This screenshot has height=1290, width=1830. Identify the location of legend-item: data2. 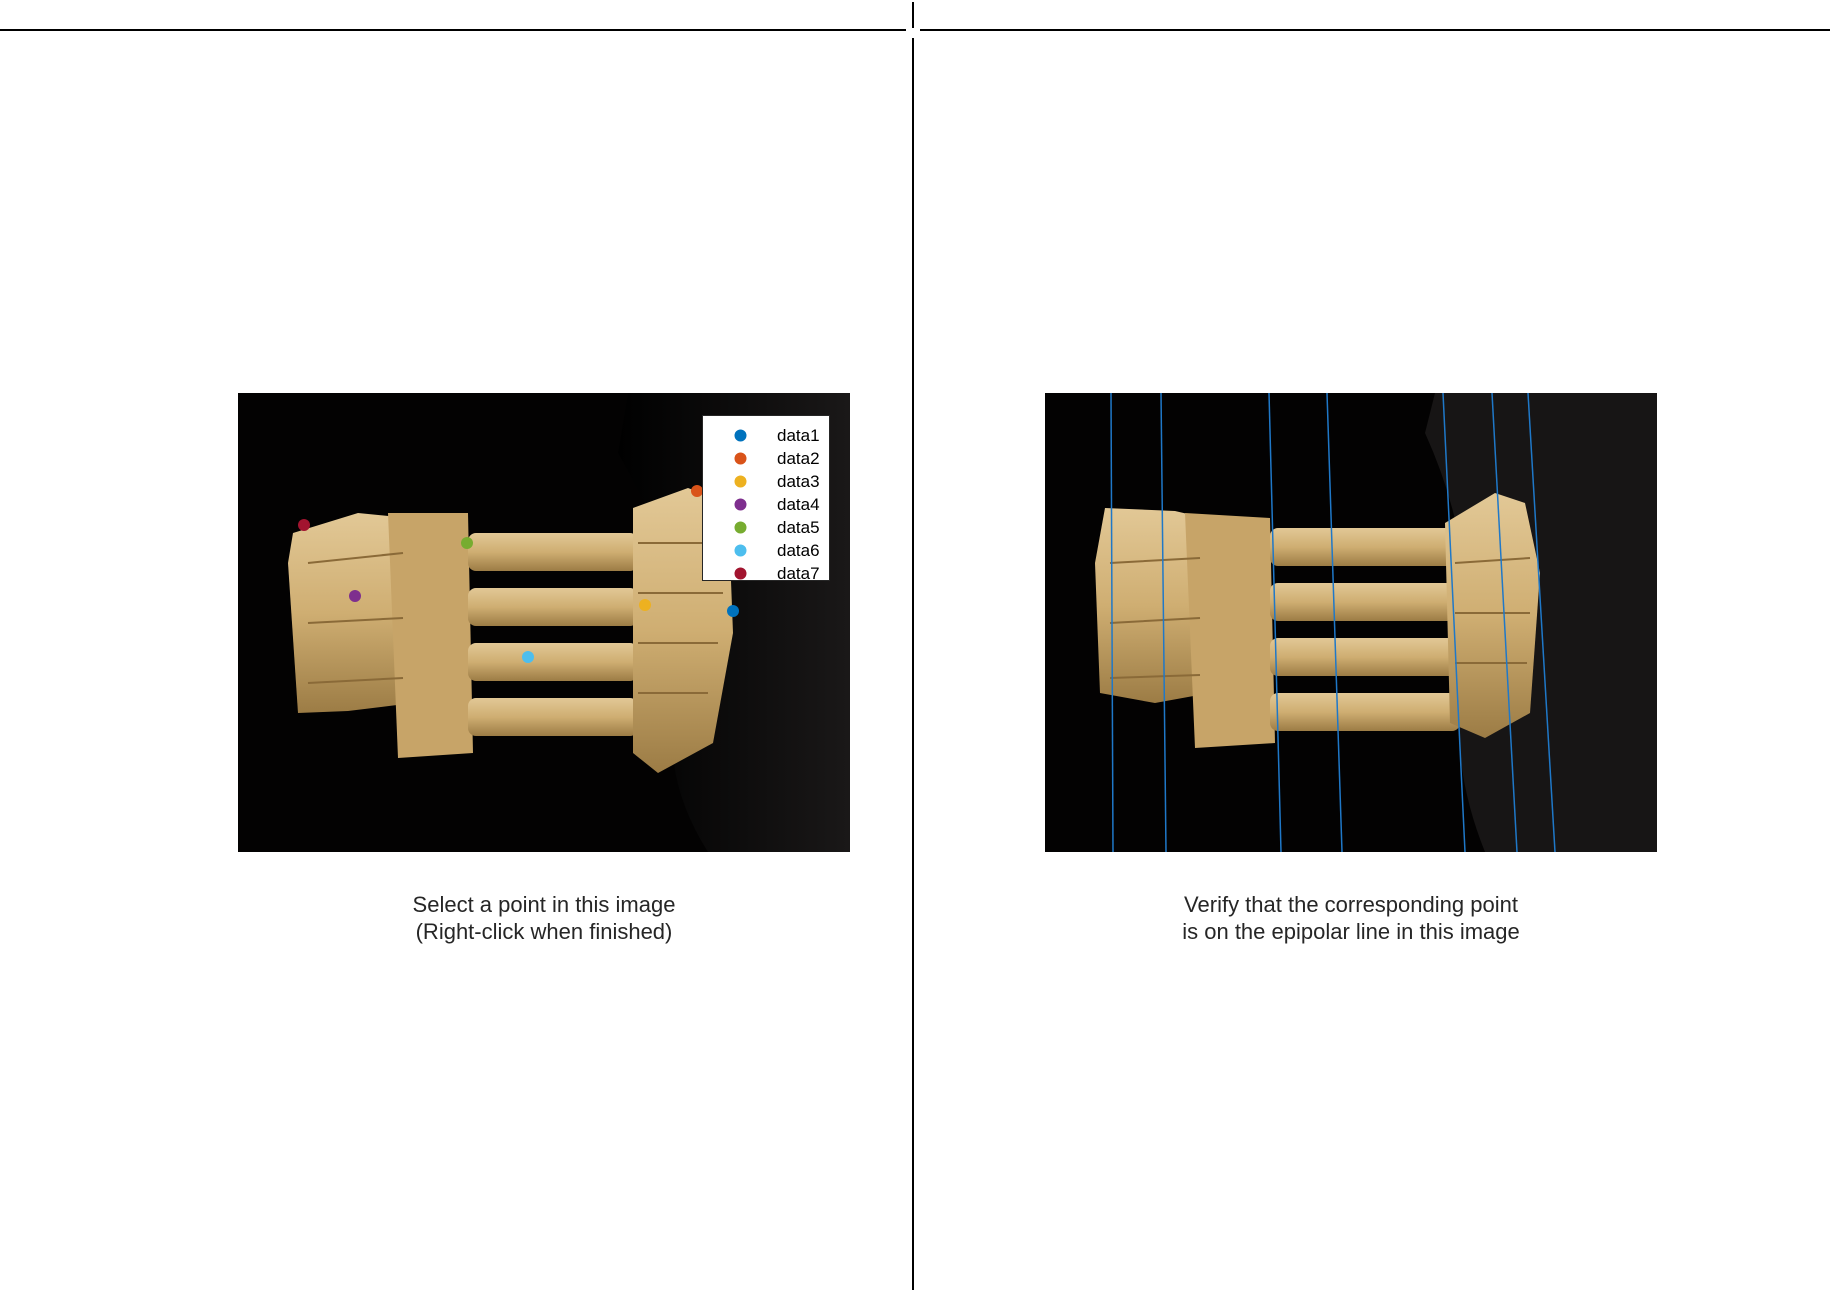
(767, 458).